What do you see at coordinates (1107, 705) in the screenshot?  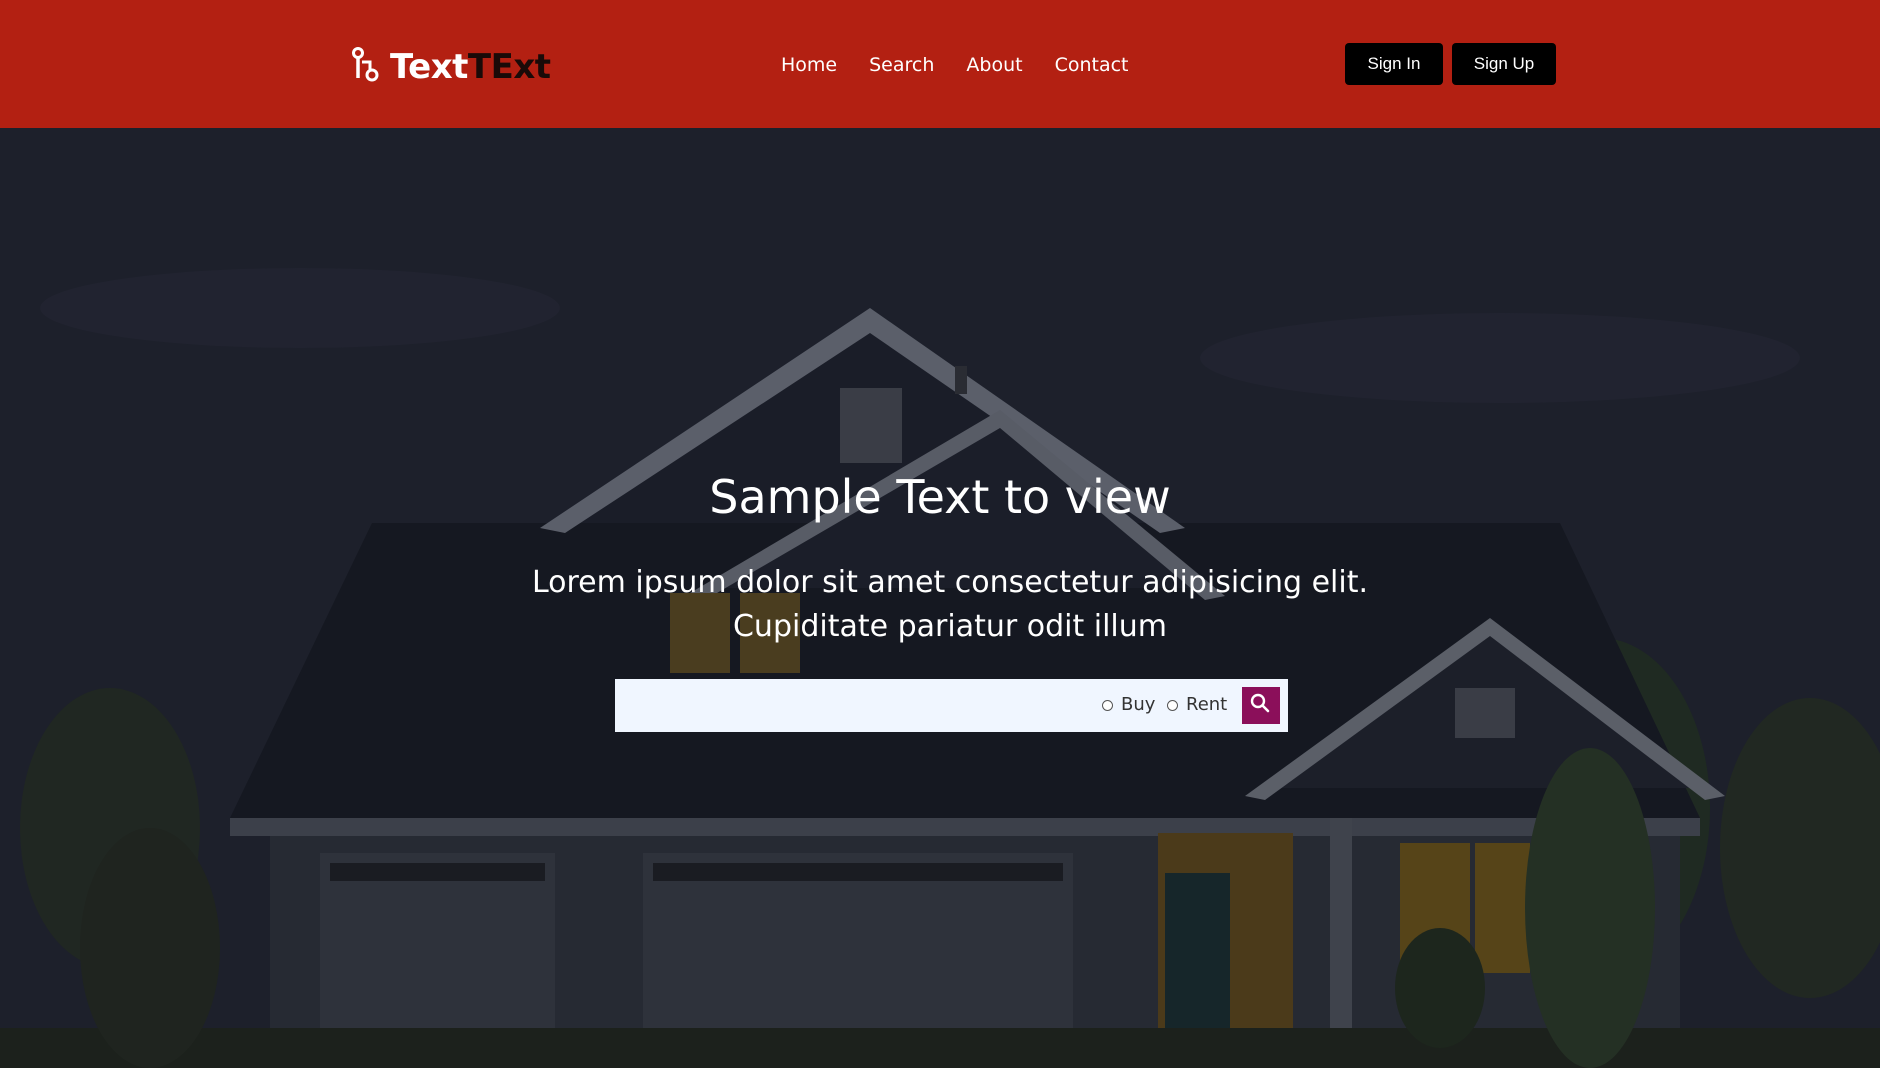 I see `buy-radio` at bounding box center [1107, 705].